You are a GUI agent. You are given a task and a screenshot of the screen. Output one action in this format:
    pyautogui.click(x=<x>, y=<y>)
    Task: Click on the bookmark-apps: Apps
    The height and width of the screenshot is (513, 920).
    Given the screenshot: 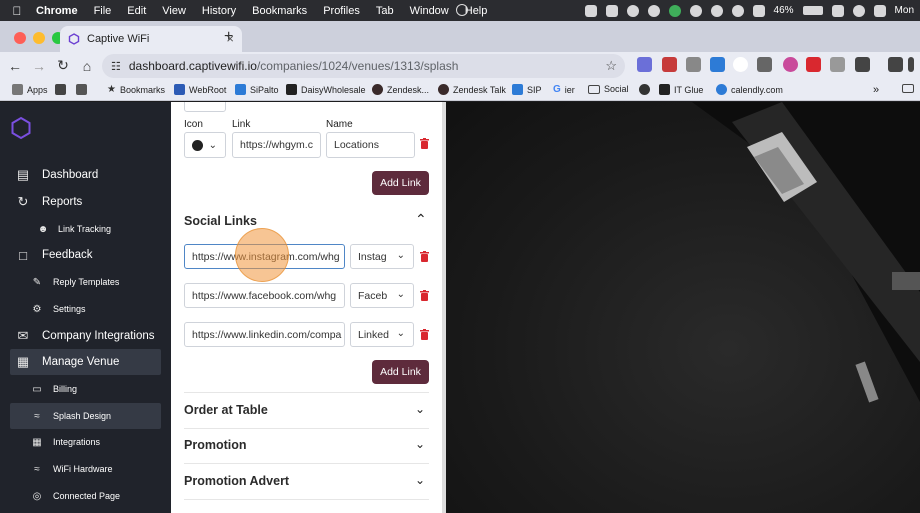 What is the action you would take?
    pyautogui.click(x=30, y=89)
    